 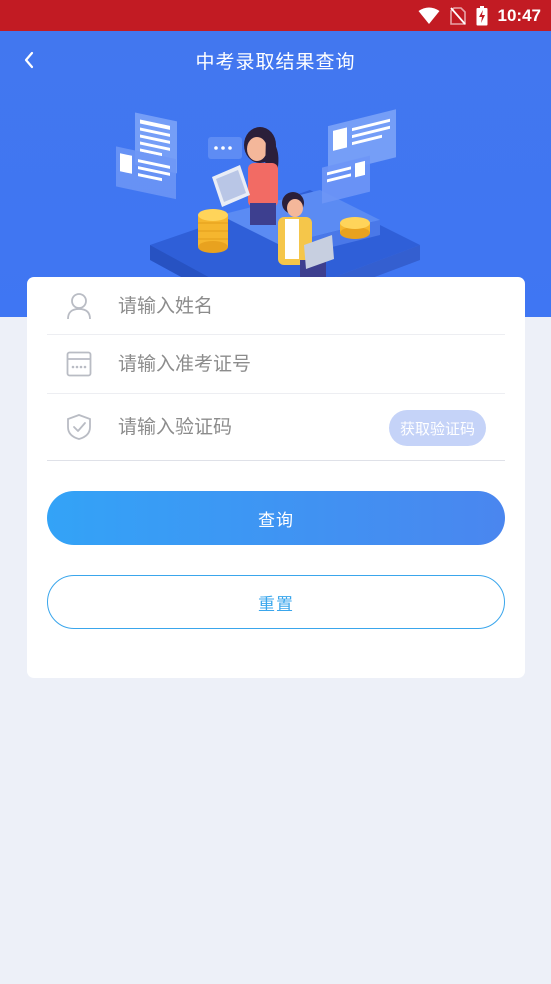 I want to click on wifi-icon, so click(x=429, y=15).